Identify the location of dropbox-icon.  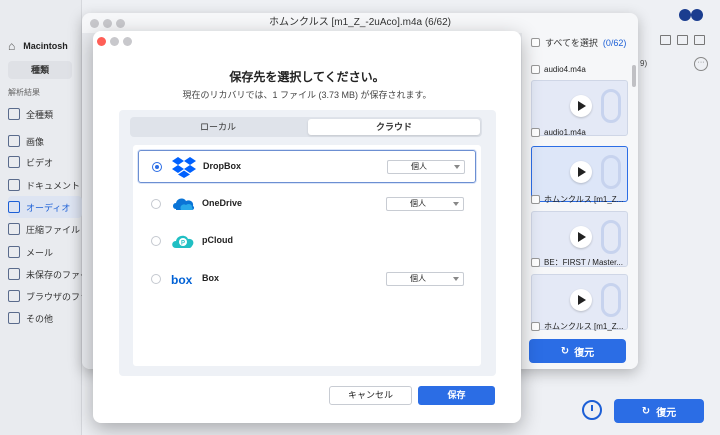
(184, 167).